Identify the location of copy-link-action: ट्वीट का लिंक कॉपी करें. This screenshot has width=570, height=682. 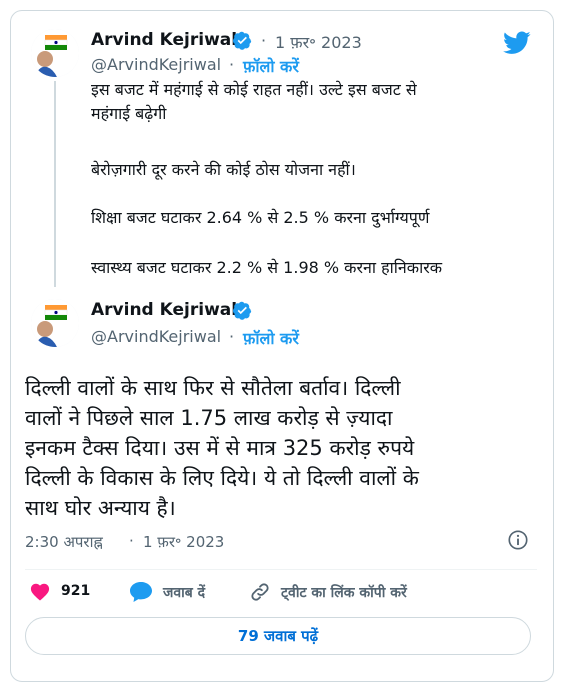
(328, 592).